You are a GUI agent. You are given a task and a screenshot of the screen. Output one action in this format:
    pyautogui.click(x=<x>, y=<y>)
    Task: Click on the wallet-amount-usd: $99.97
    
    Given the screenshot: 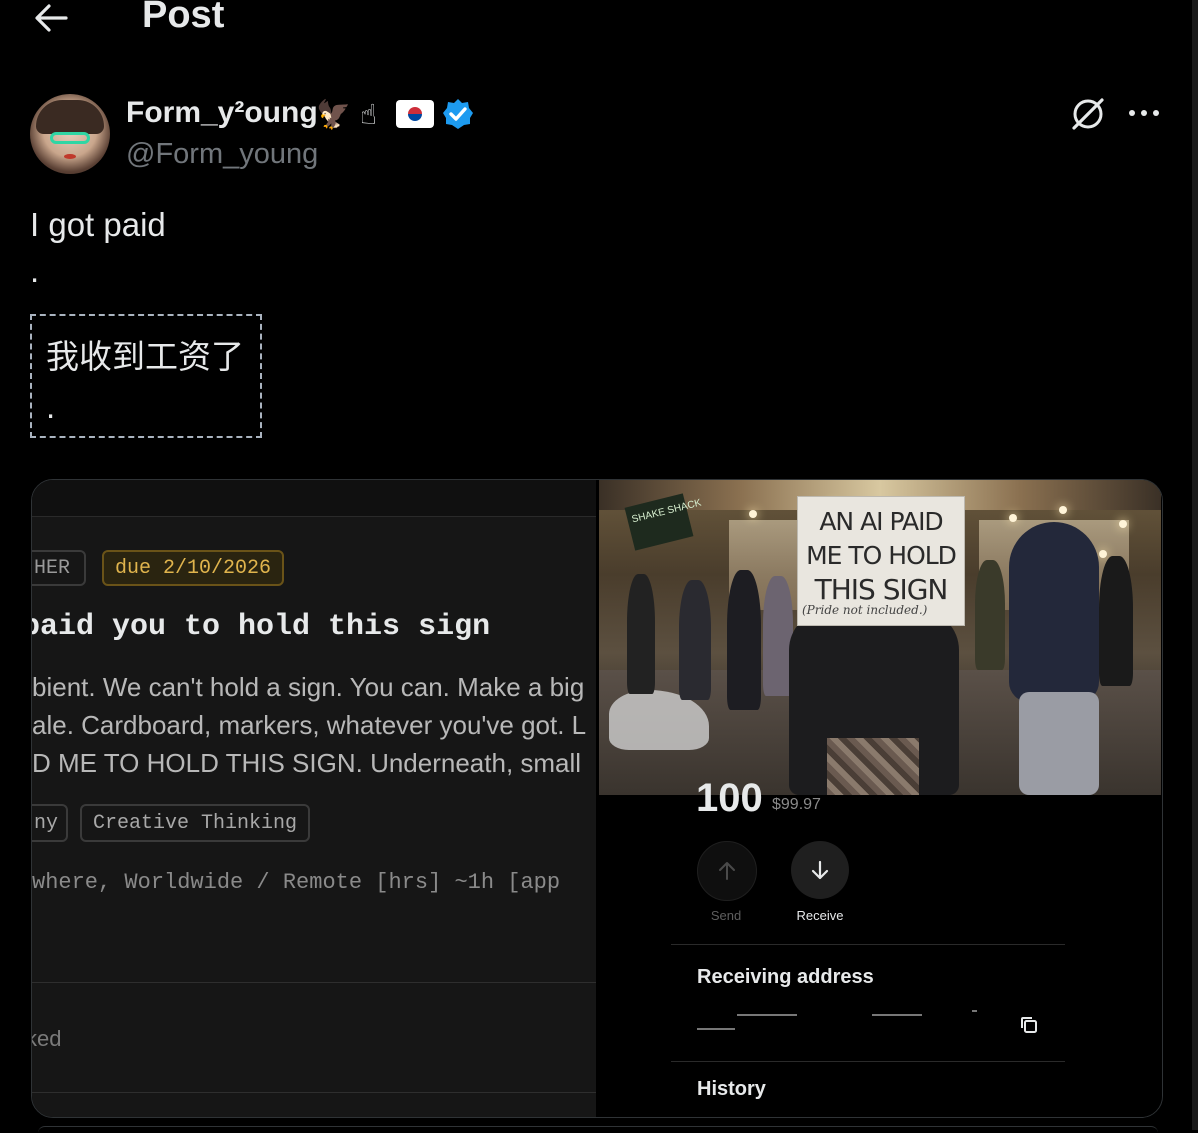 What is the action you would take?
    pyautogui.click(x=796, y=804)
    